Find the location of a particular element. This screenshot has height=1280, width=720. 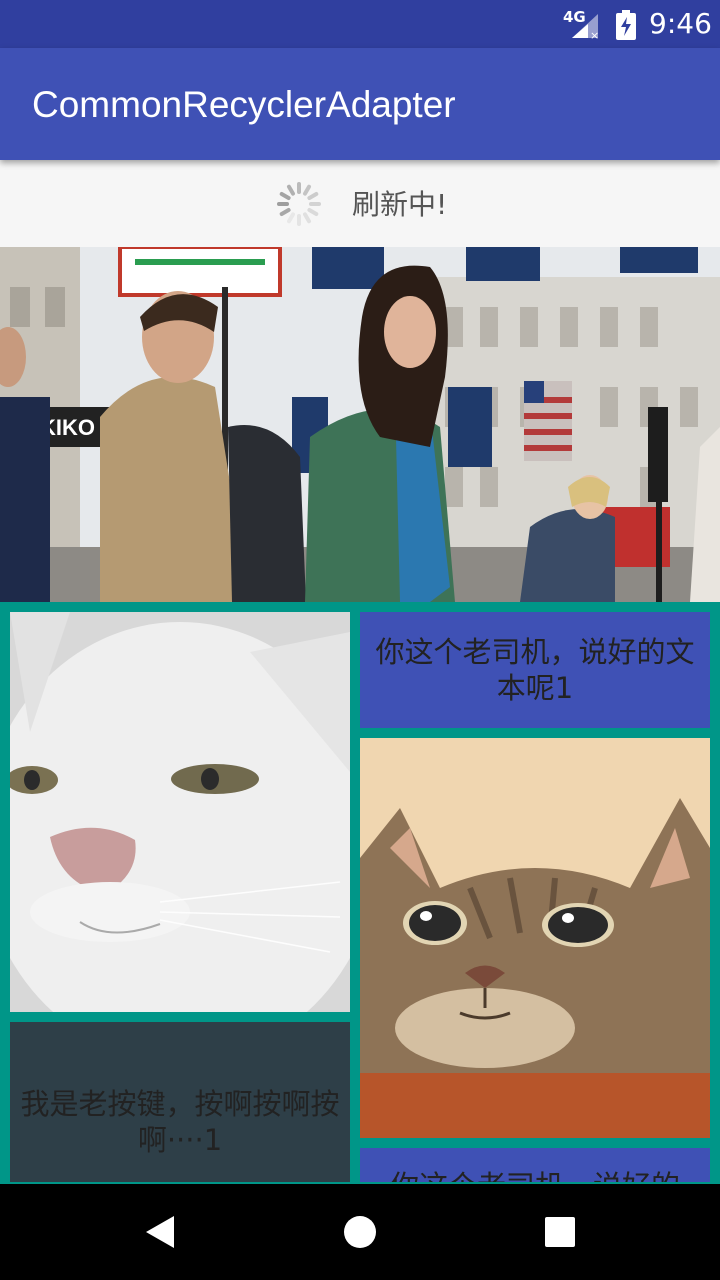

app-bar: CommonRecyclerAdapter is located at coordinates (360, 104).